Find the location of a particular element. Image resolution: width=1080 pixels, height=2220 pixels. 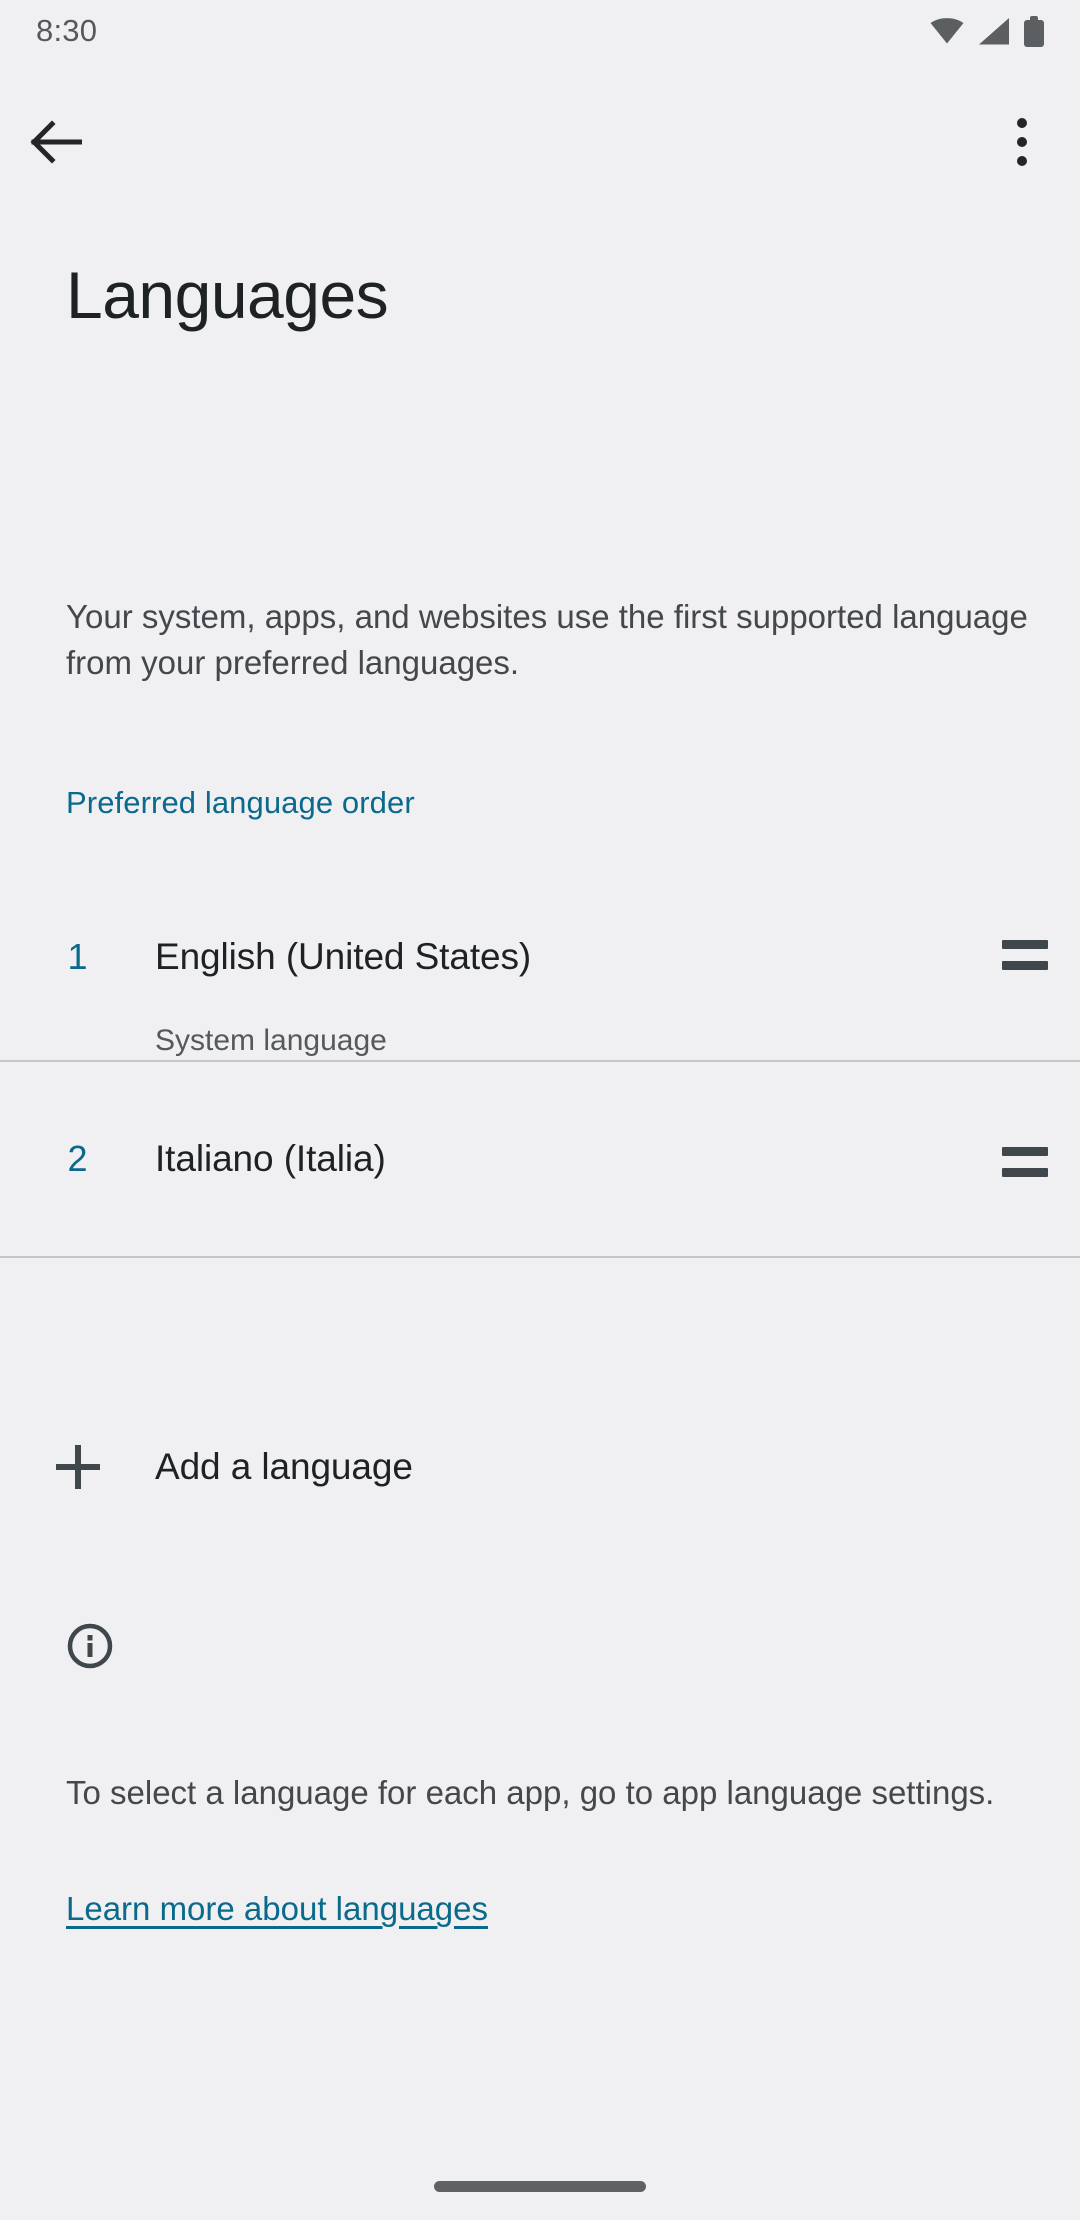

add-language-button: Add a language is located at coordinates (540, 1467).